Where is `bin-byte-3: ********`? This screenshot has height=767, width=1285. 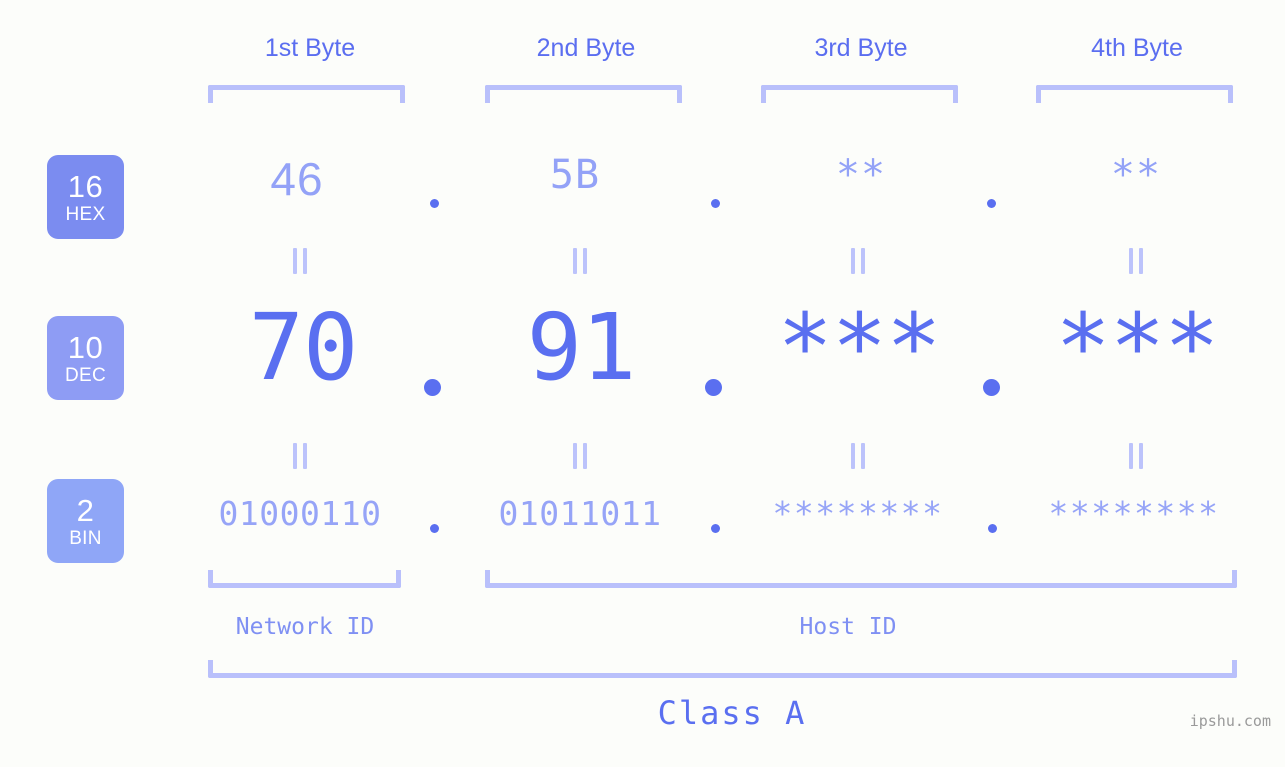
bin-byte-3: ******** is located at coordinates (858, 513).